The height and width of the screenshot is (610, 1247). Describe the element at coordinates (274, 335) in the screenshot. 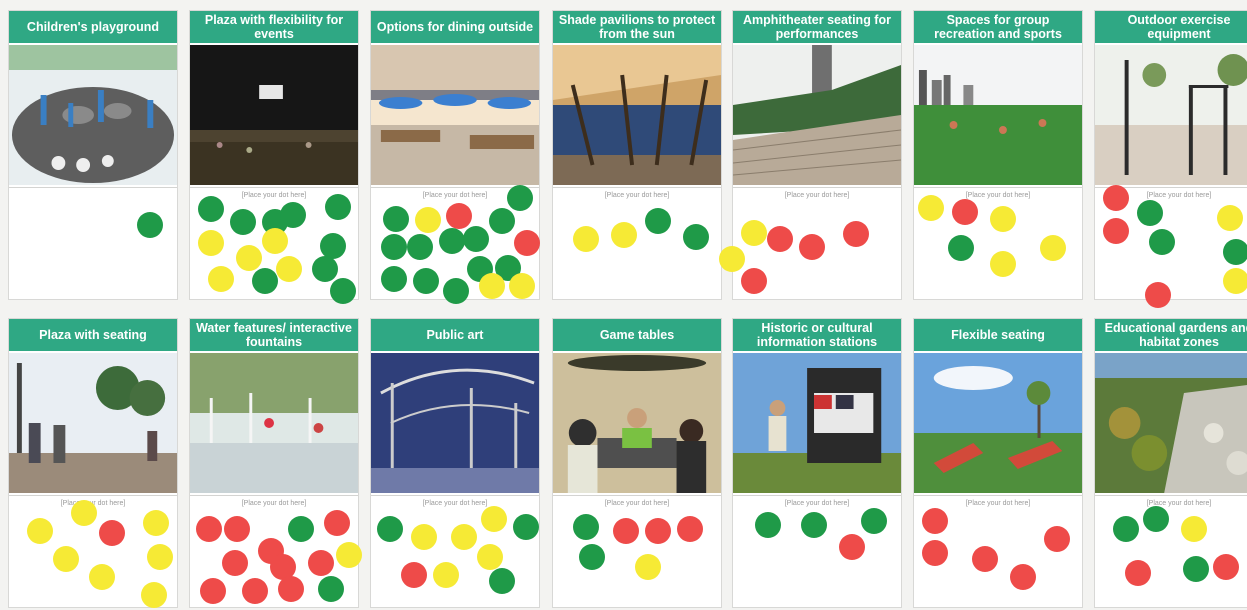

I see `card-title: Water features/ interactive fountains` at that location.